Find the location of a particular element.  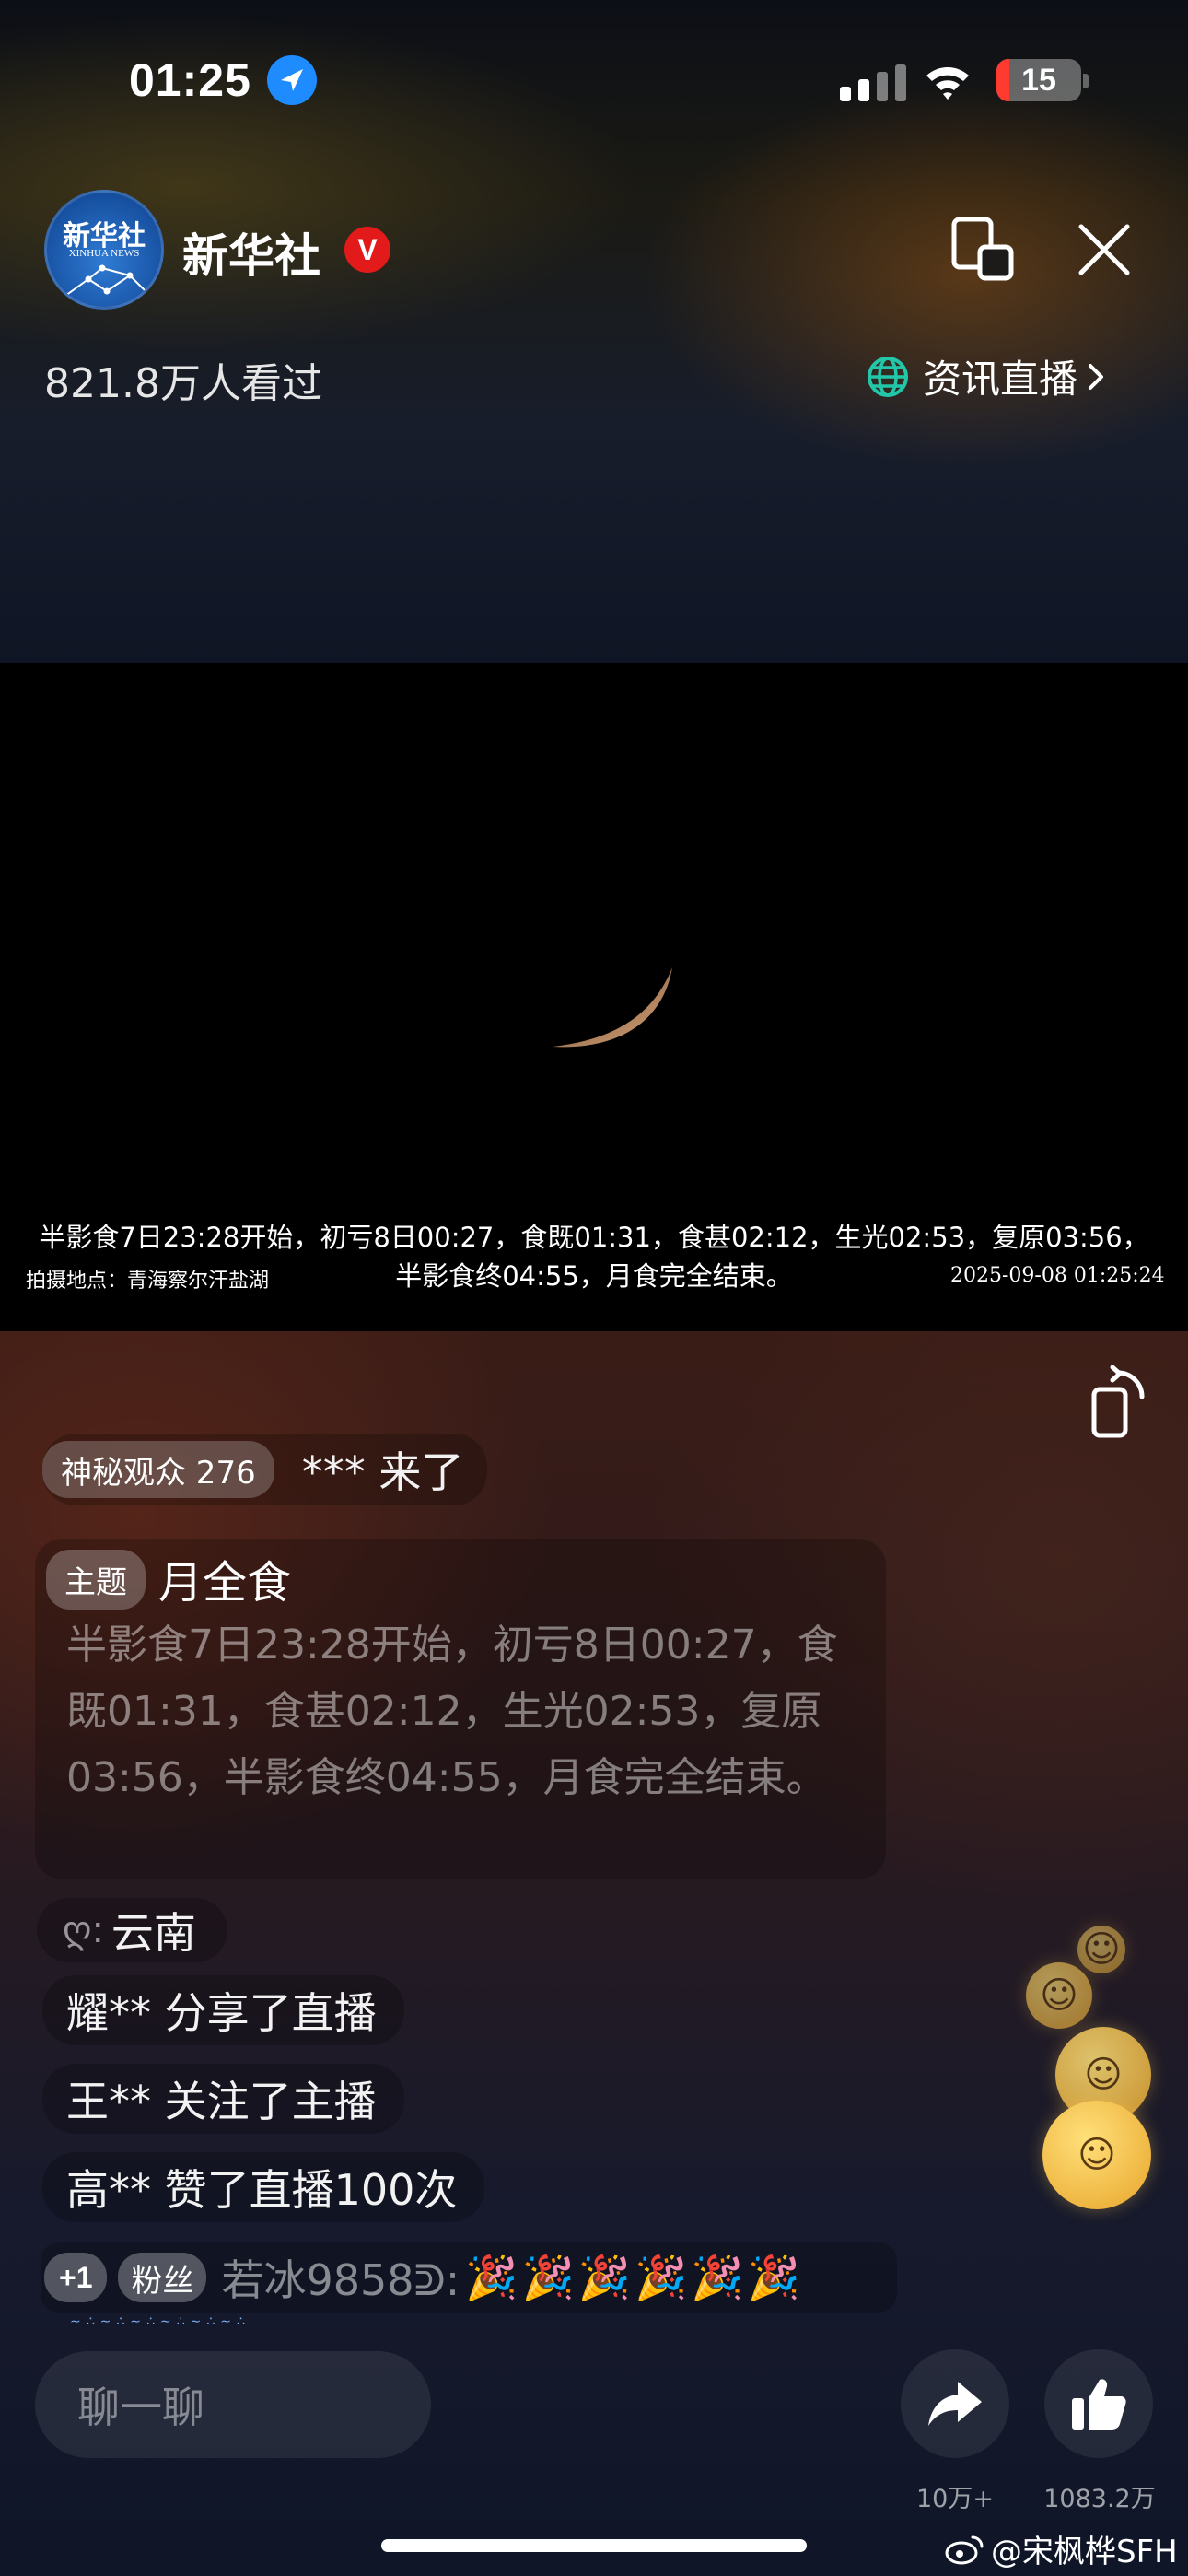

topic-tag: 主题 is located at coordinates (96, 1580).